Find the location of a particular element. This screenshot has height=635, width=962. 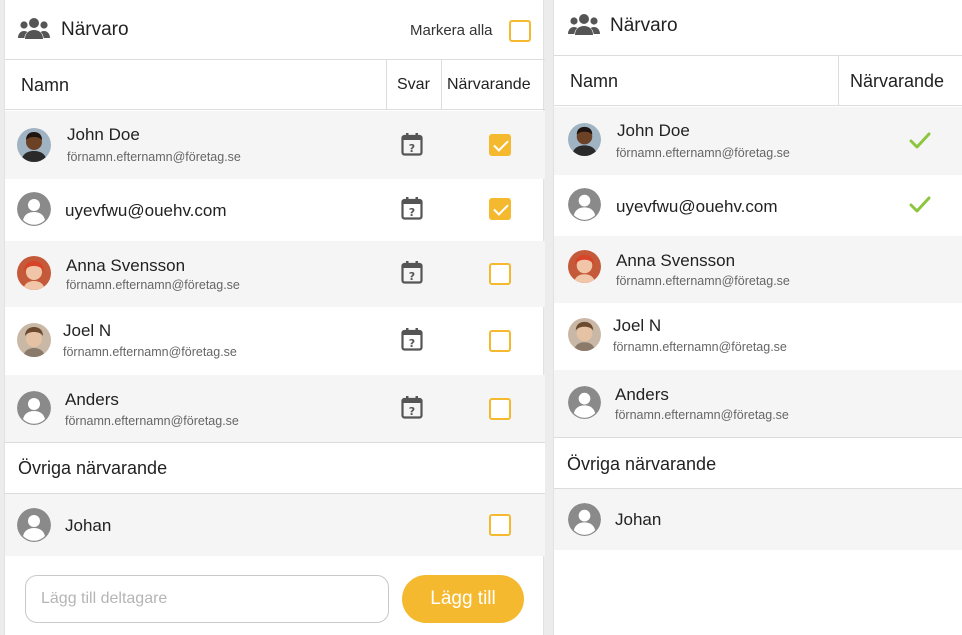

column-header: Namn Svar Närvarande is located at coordinates (275, 85).